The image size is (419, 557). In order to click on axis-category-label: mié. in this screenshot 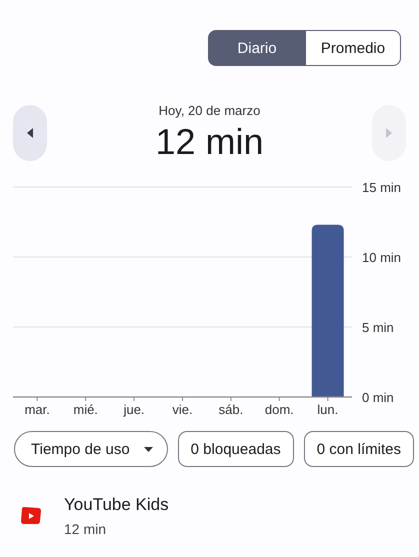, I will do `click(85, 409)`.